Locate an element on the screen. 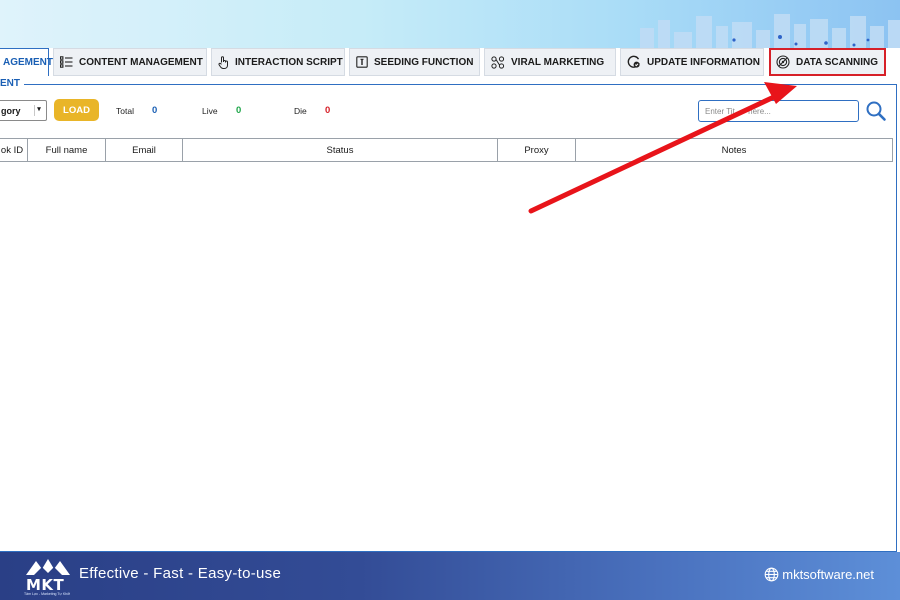 This screenshot has height=600, width=900. die-count: 0 is located at coordinates (328, 110).